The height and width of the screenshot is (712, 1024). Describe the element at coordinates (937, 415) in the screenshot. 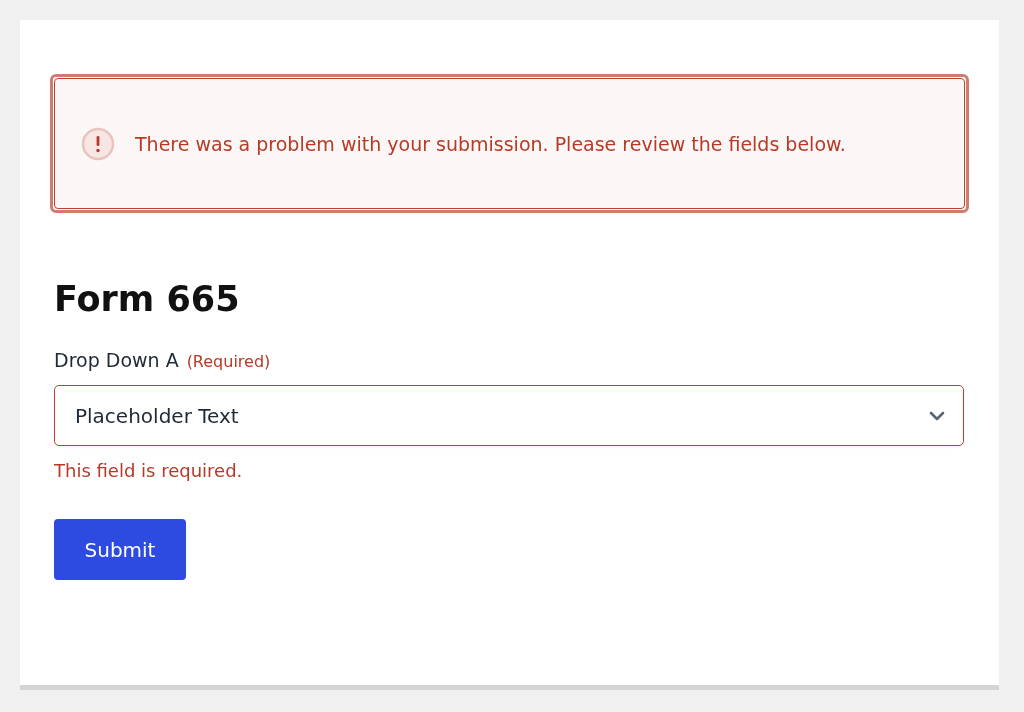

I see `chevron-down-icon` at that location.